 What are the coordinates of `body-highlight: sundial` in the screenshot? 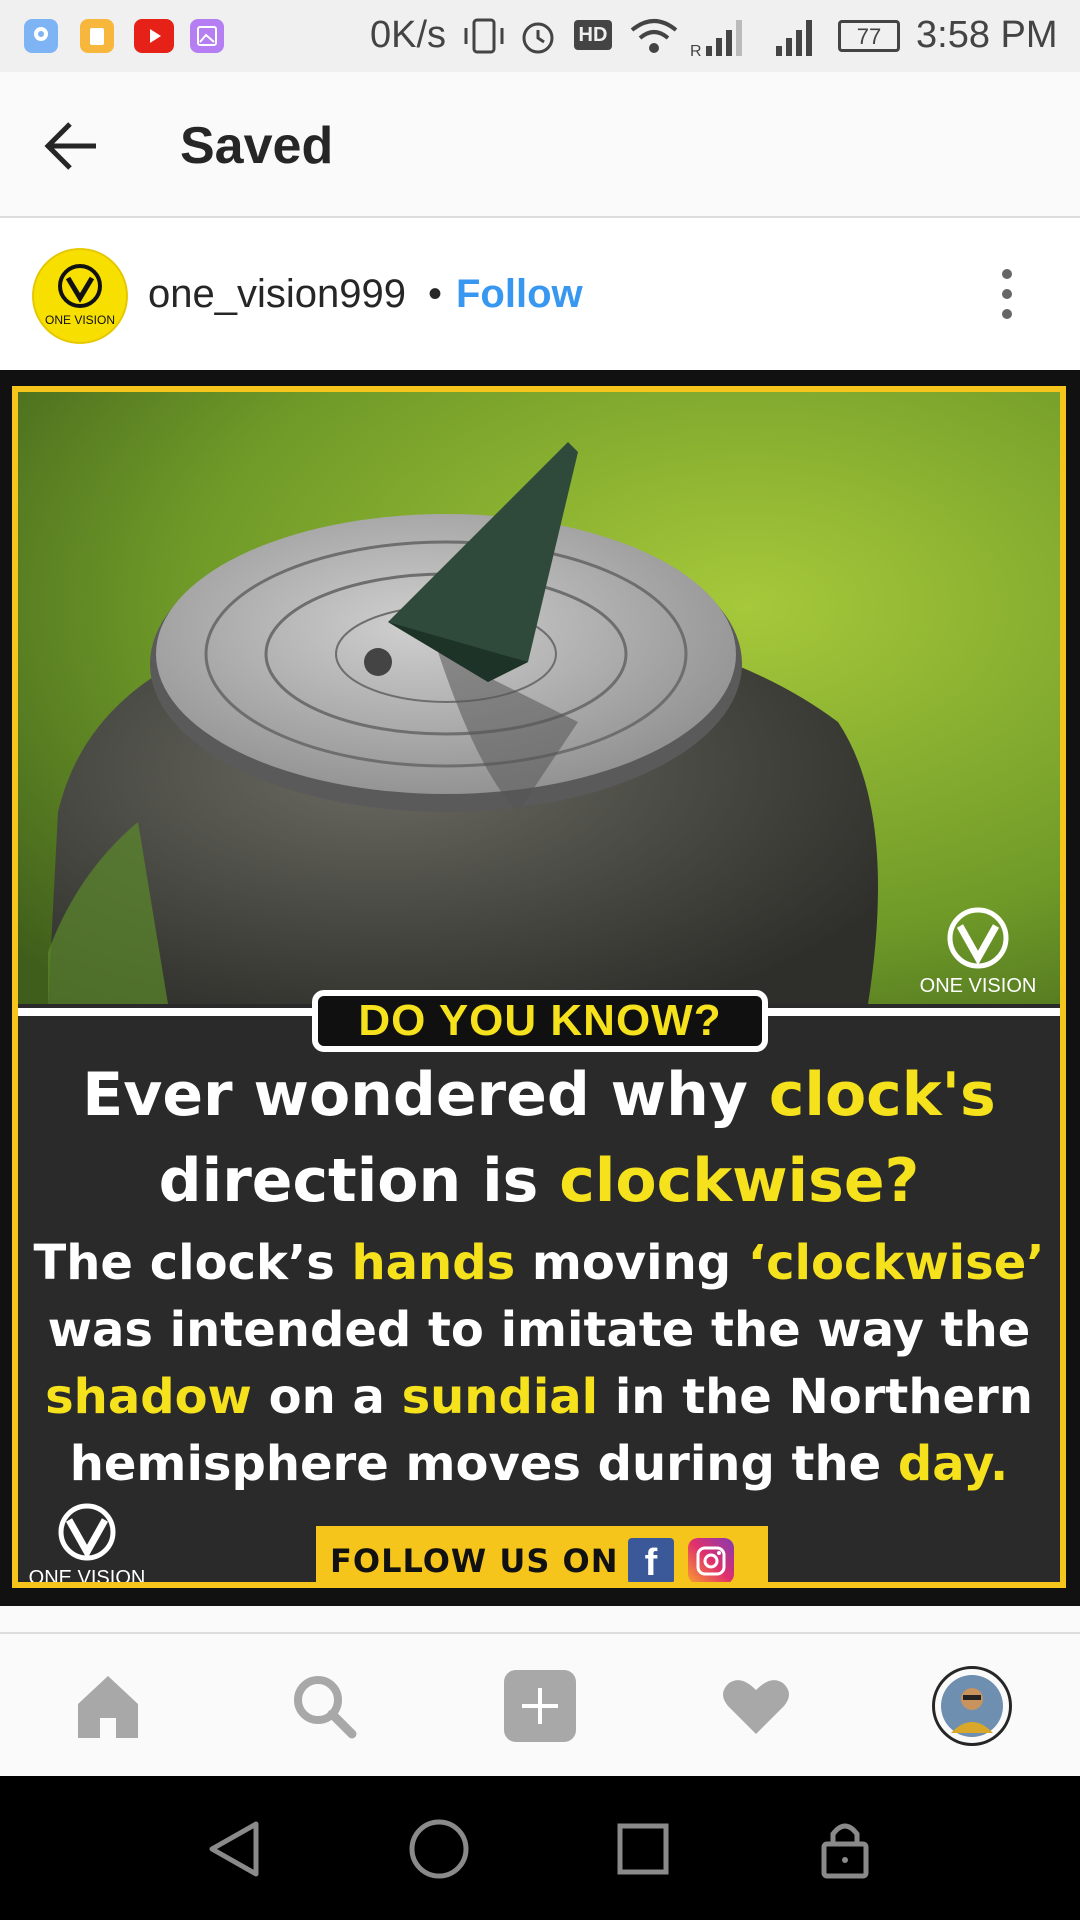 It's located at (500, 1397).